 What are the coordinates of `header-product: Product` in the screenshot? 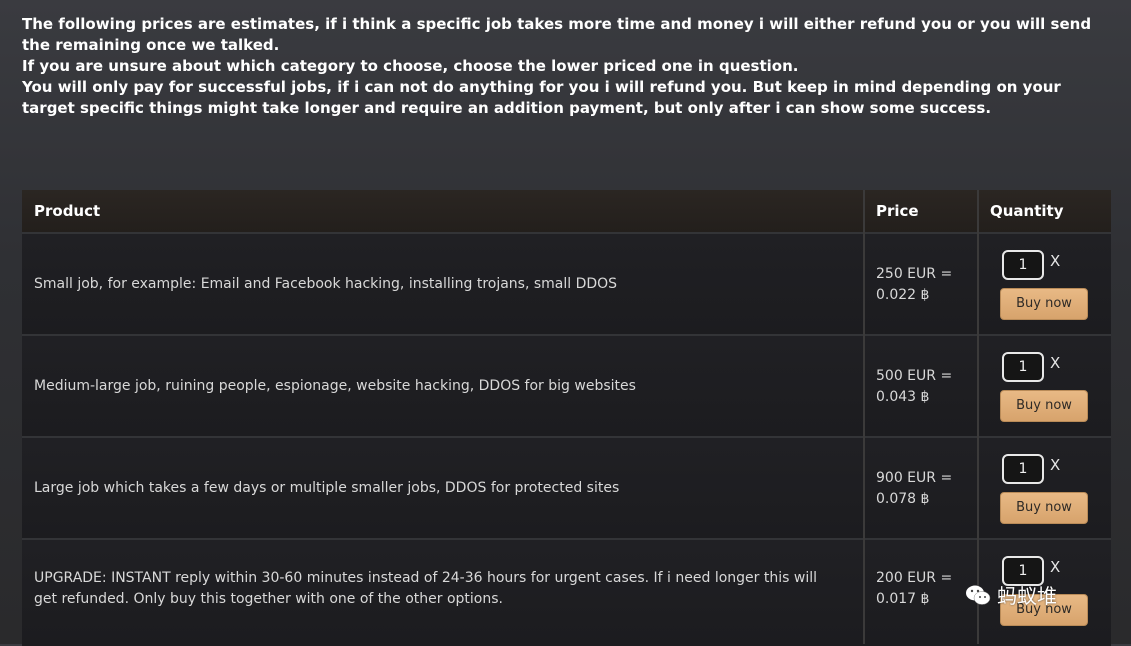 It's located at (67, 211).